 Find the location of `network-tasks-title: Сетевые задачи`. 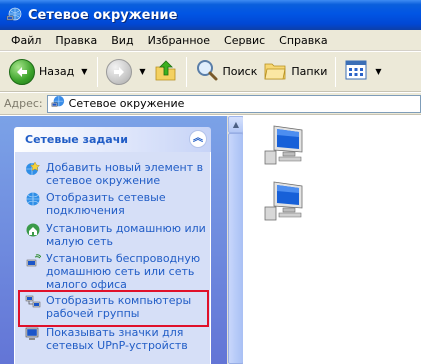

network-tasks-title: Сетевые задачи is located at coordinates (76, 139).